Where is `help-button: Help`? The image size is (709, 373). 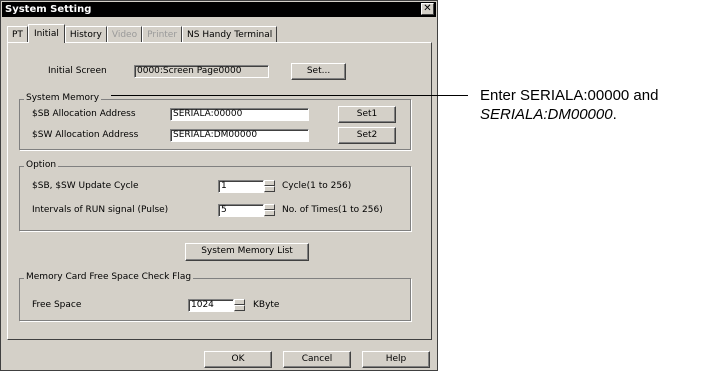
help-button: Help is located at coordinates (396, 359).